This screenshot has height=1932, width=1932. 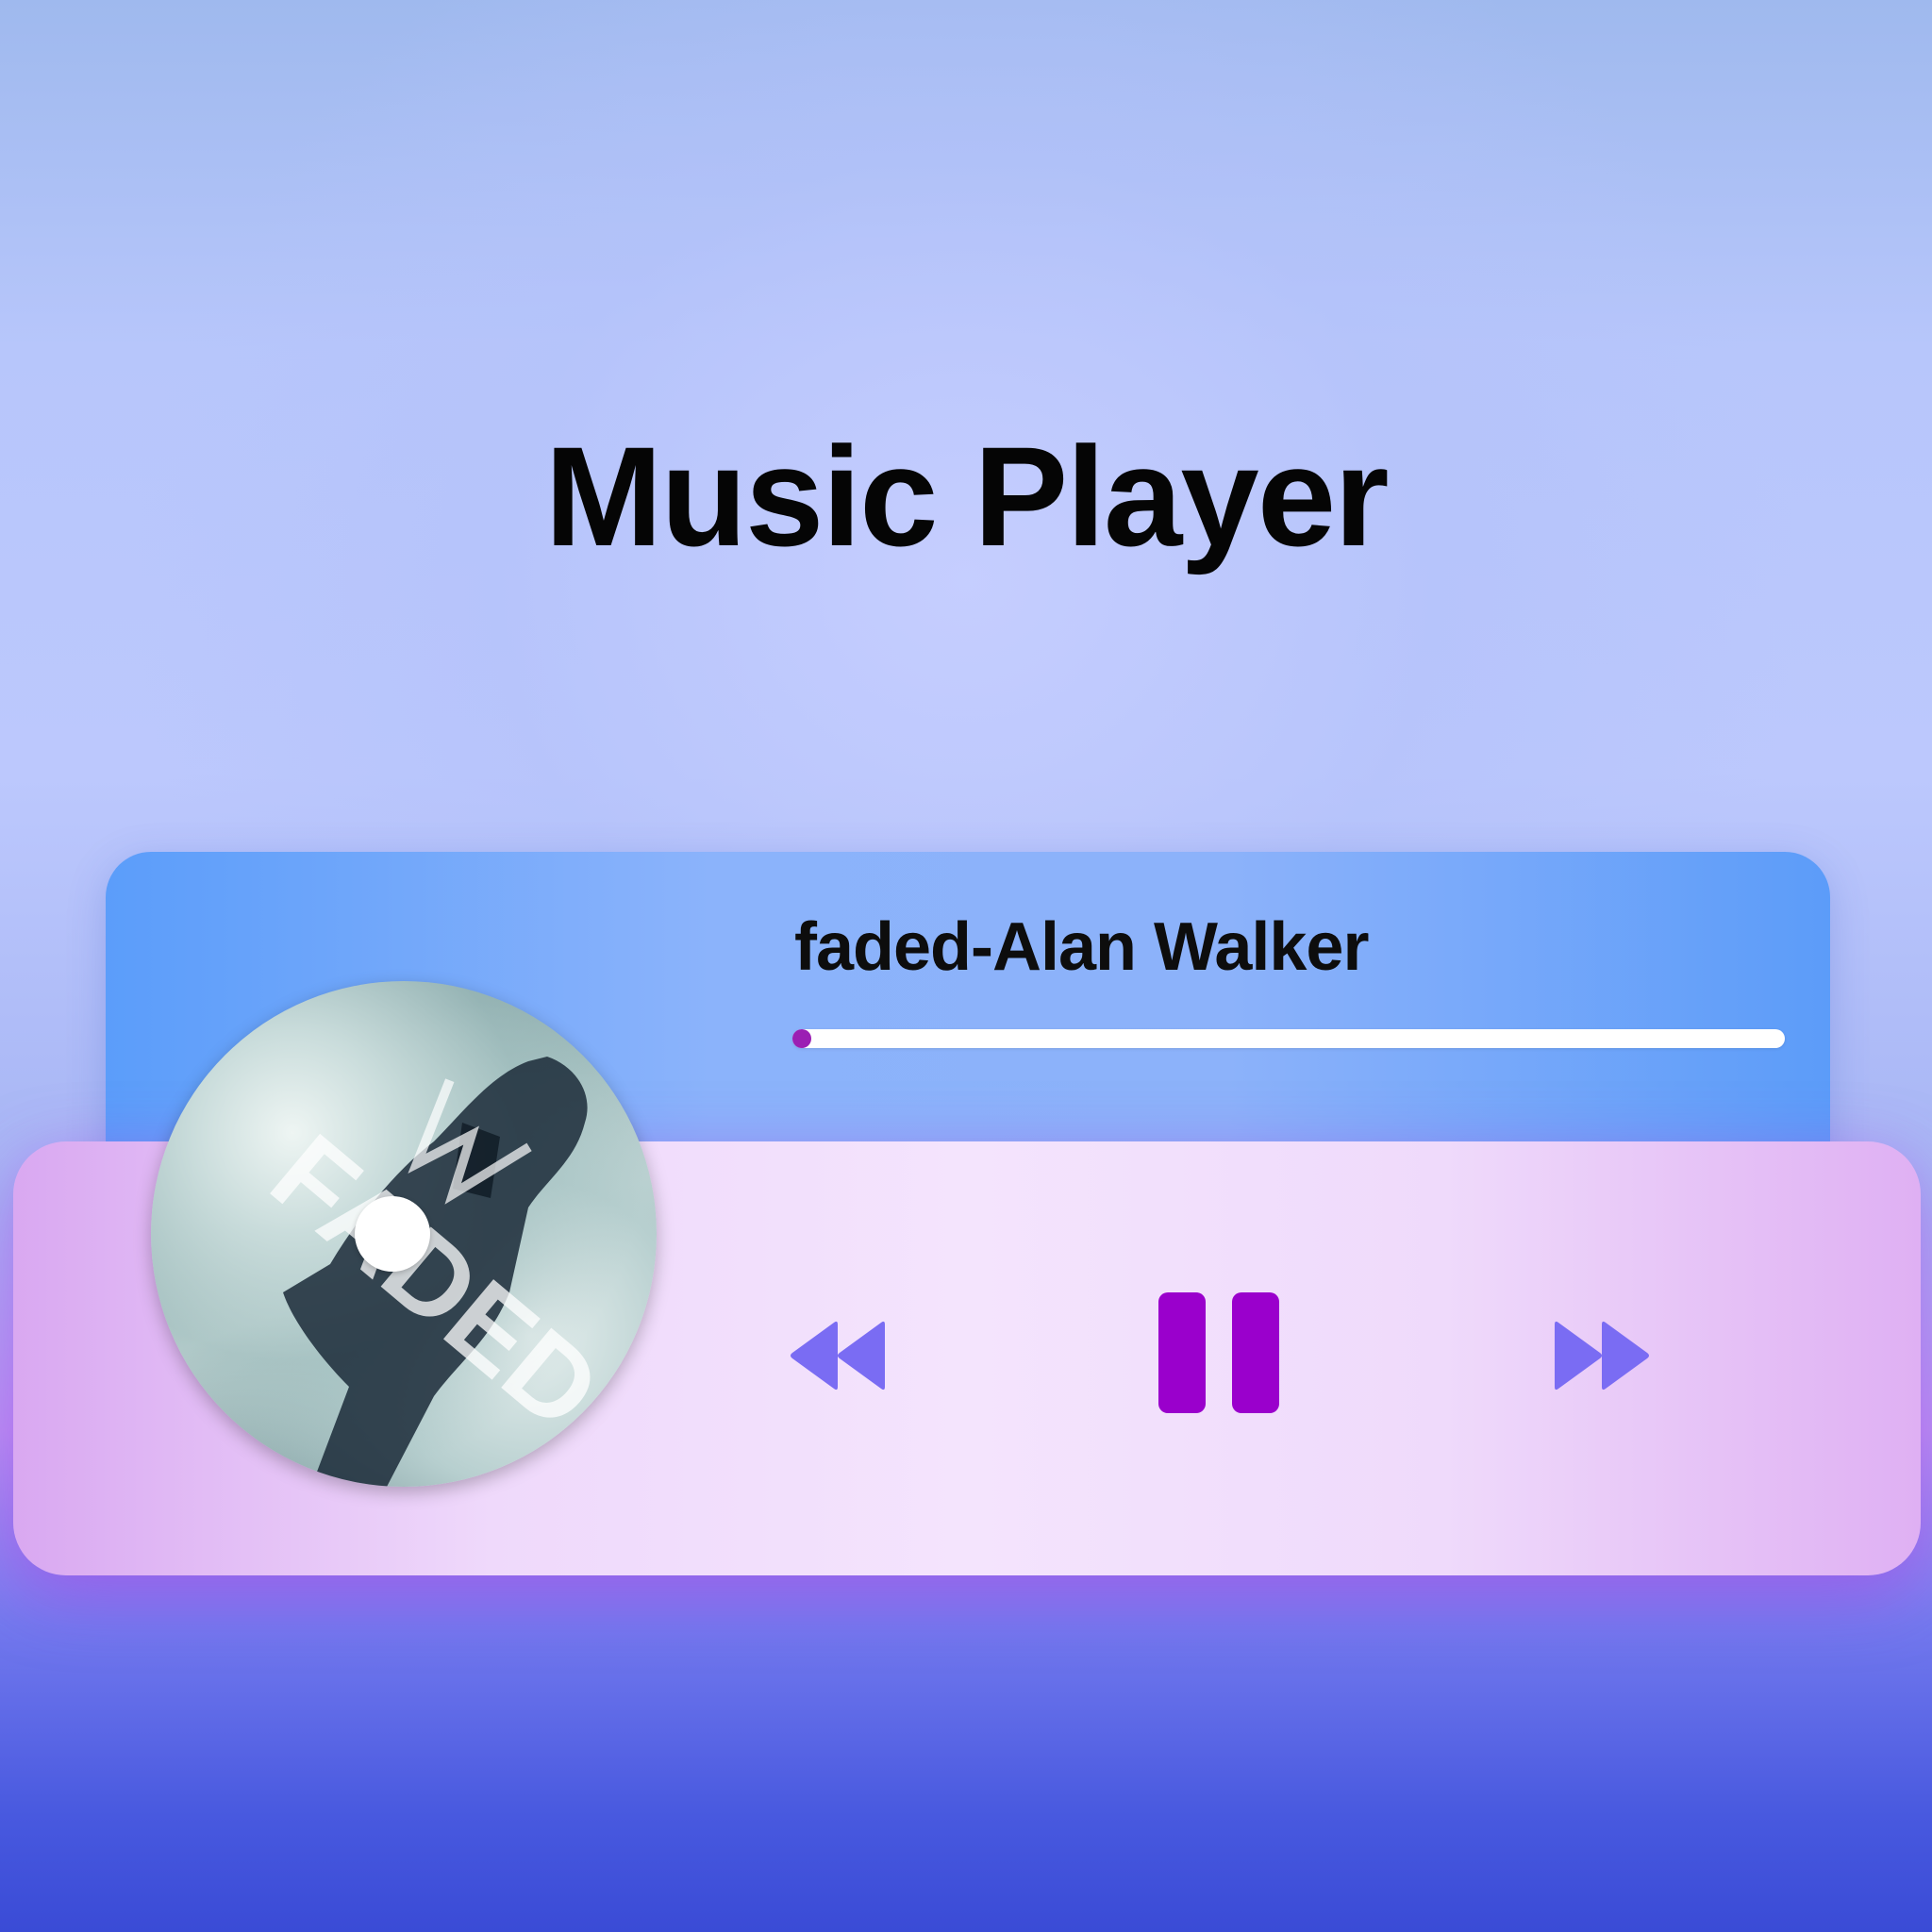 I want to click on rewind-icon, so click(x=838, y=1356).